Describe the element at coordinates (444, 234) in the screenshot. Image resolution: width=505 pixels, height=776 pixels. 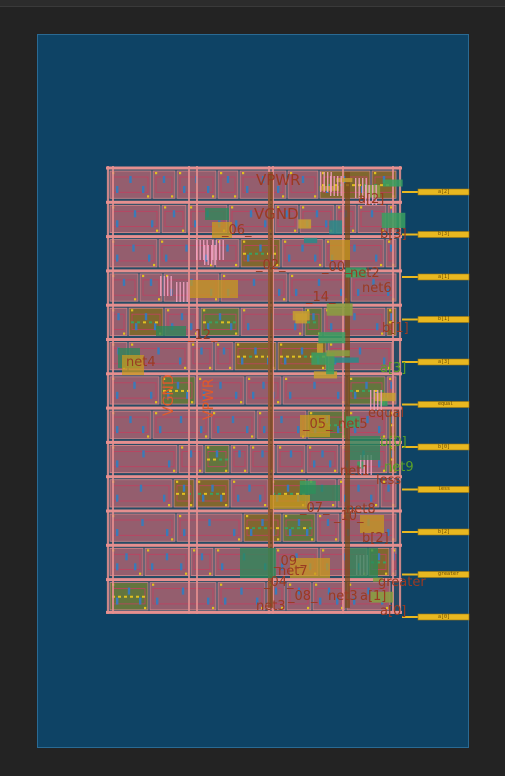
I see `pin-label: b[3]` at that location.